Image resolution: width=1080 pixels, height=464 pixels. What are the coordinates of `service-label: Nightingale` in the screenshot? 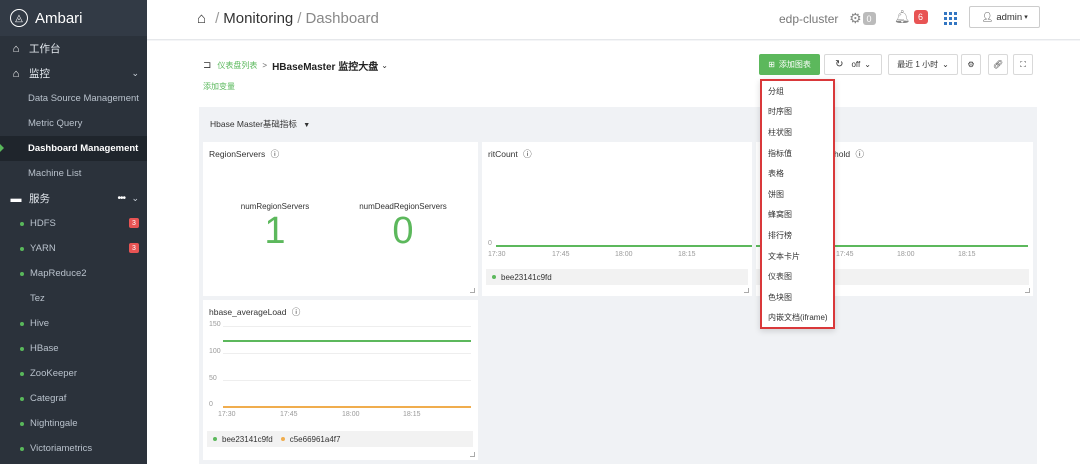 It's located at (54, 423).